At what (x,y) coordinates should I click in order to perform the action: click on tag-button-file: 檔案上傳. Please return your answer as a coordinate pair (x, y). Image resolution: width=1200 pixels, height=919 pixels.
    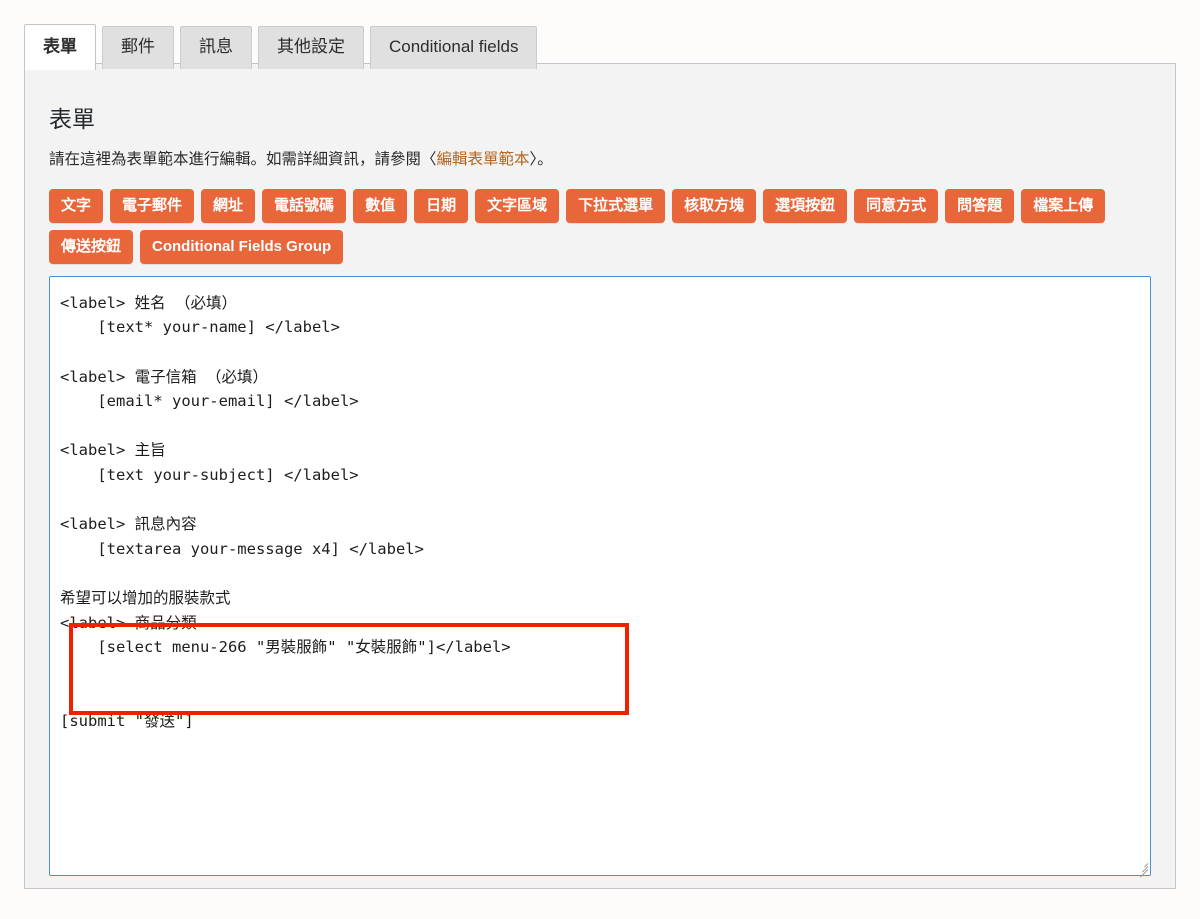
    Looking at the image, I should click on (1063, 205).